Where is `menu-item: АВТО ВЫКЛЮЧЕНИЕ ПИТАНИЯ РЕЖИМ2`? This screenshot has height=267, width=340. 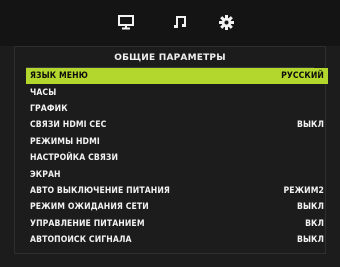 menu-item: АВТО ВЫКЛЮЧЕНИЕ ПИТАНИЯ РЕЖИМ2 is located at coordinates (177, 191).